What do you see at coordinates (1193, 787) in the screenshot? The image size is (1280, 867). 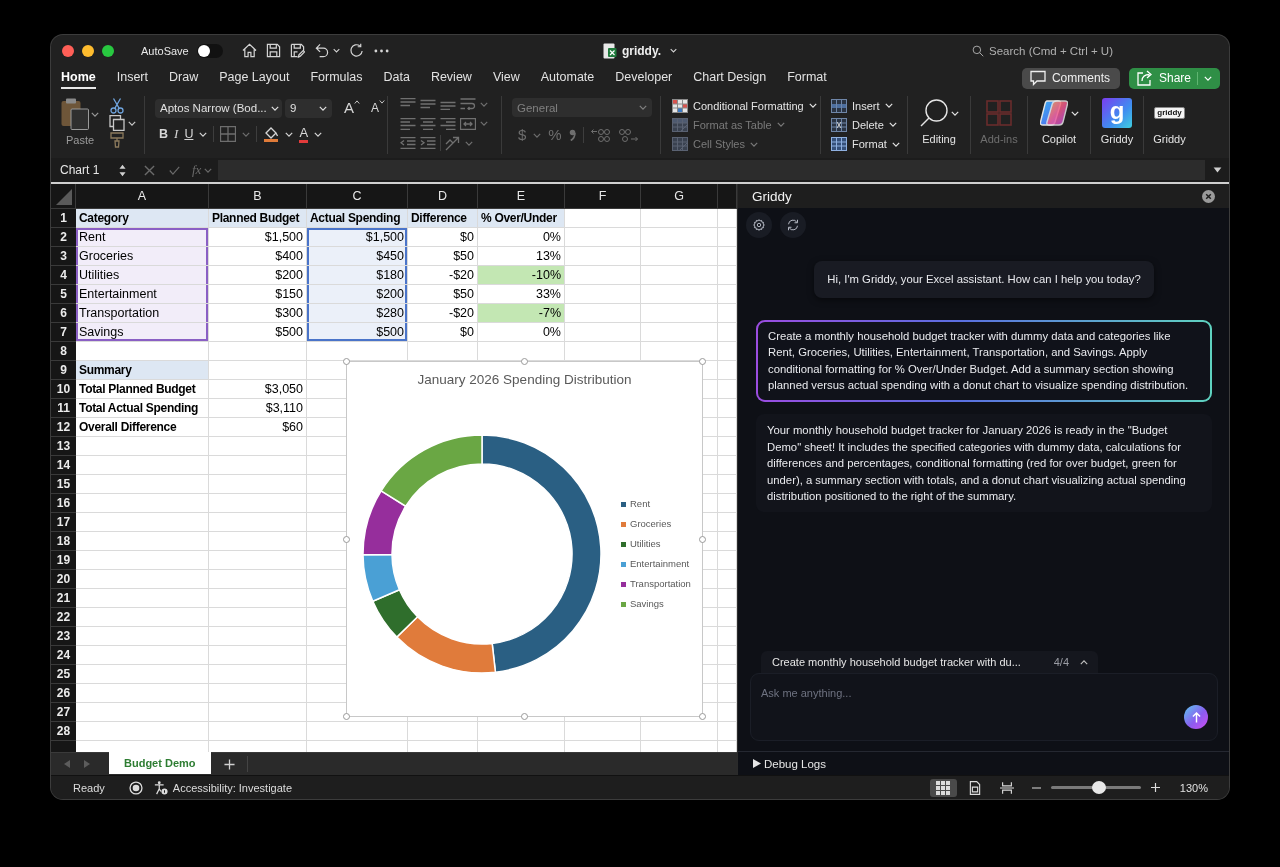 I see `zoom-level-text: 130%` at bounding box center [1193, 787].